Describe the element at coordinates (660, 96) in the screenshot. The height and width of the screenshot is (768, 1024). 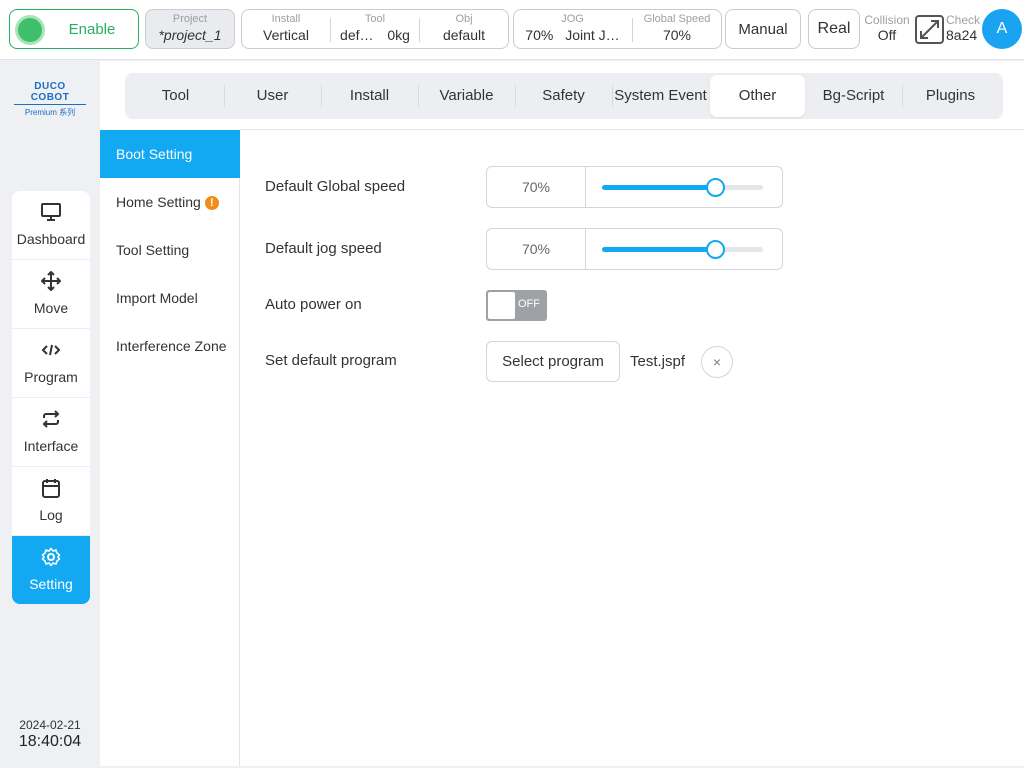
I see `tab-system-event: System Event` at that location.